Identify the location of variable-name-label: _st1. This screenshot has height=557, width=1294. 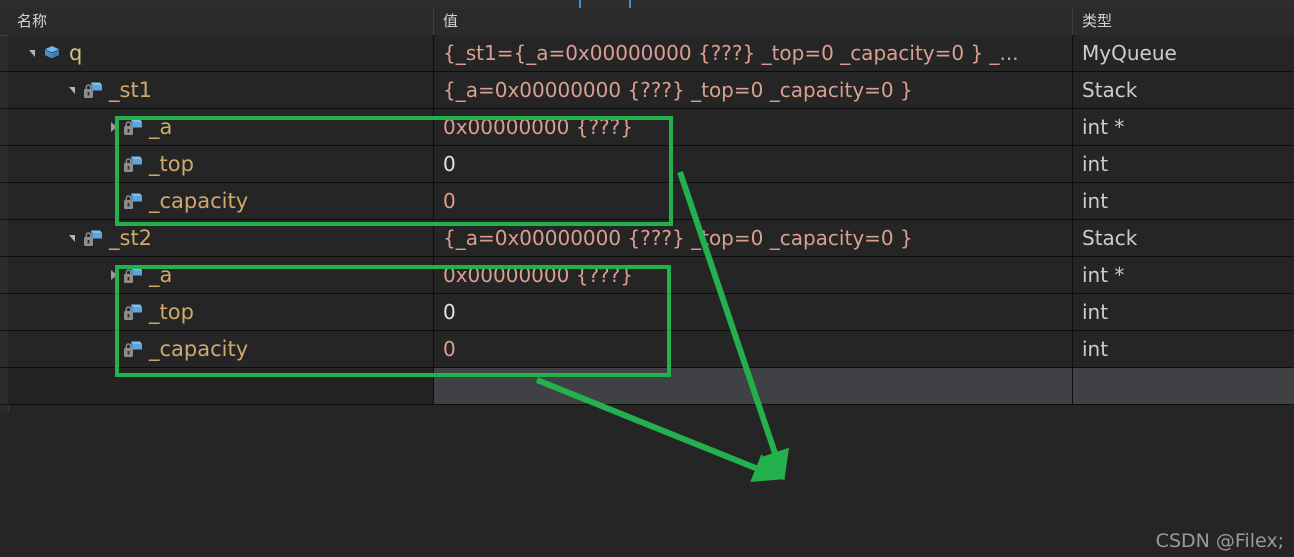
(131, 90).